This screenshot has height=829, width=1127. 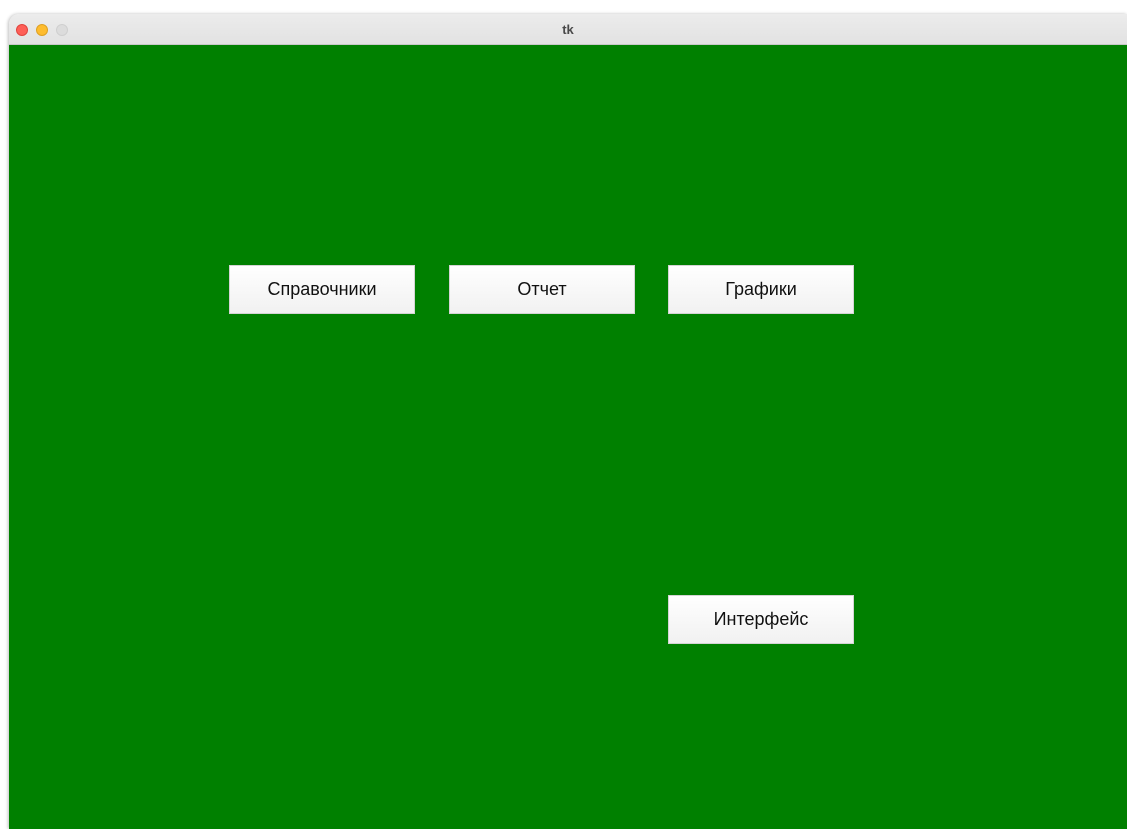 I want to click on window-title: tk, so click(x=568, y=29).